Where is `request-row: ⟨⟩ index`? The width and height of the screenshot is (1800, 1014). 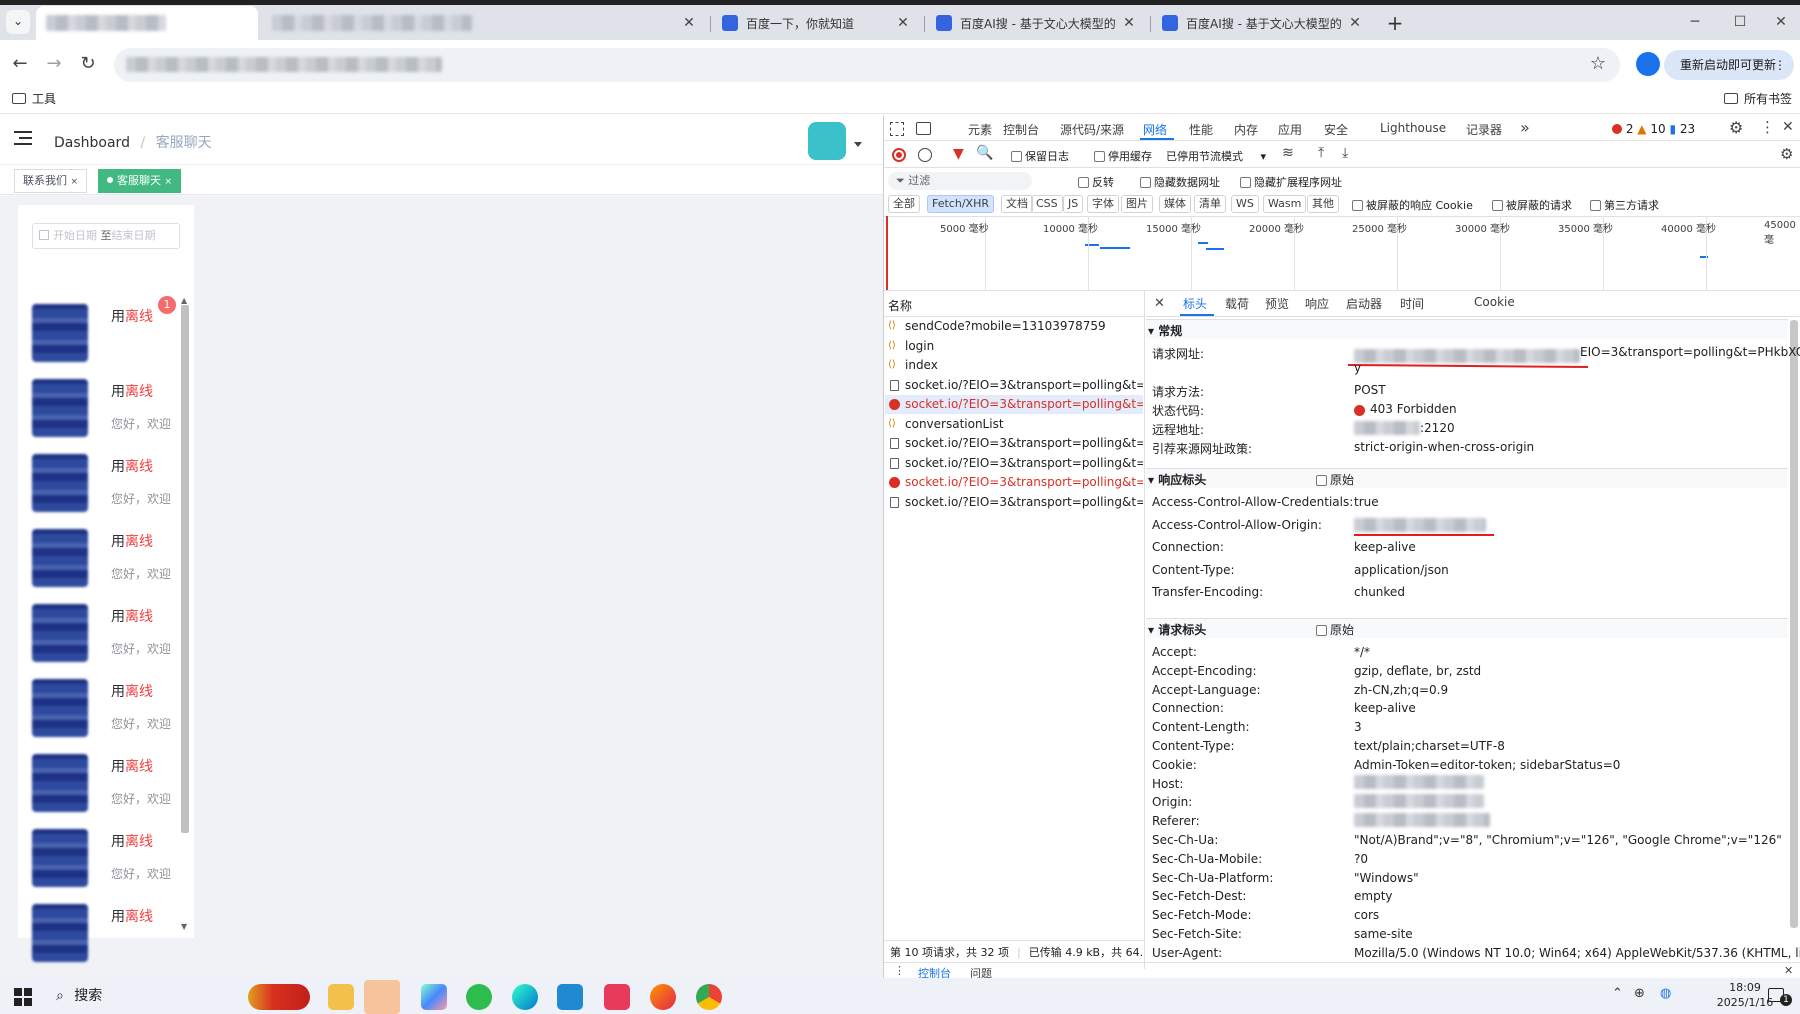 request-row: ⟨⟩ index is located at coordinates (1014, 365).